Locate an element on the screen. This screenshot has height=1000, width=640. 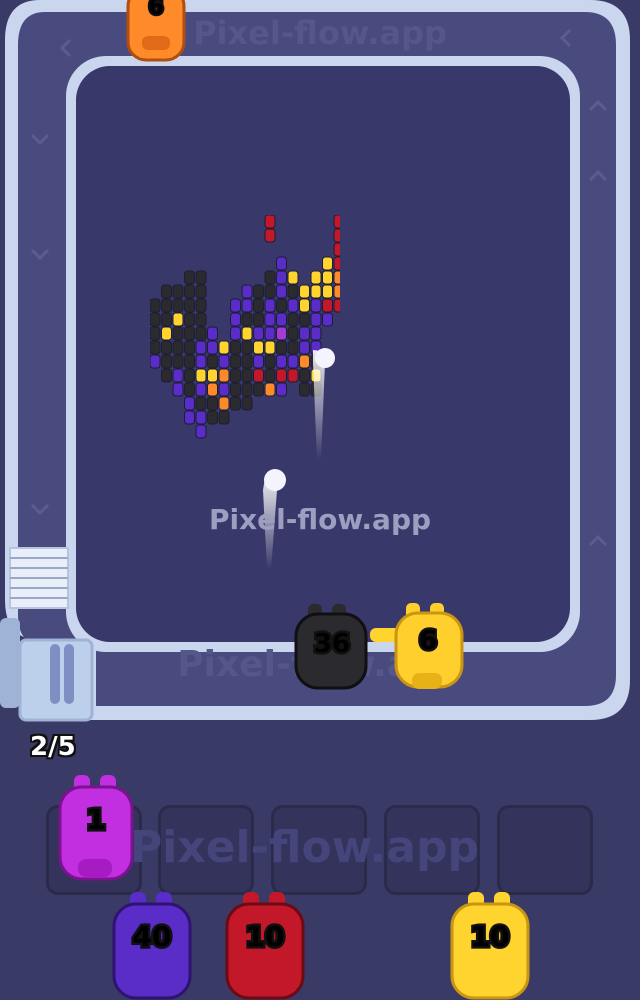
shooter-count: 40 is located at coordinates (152, 936).